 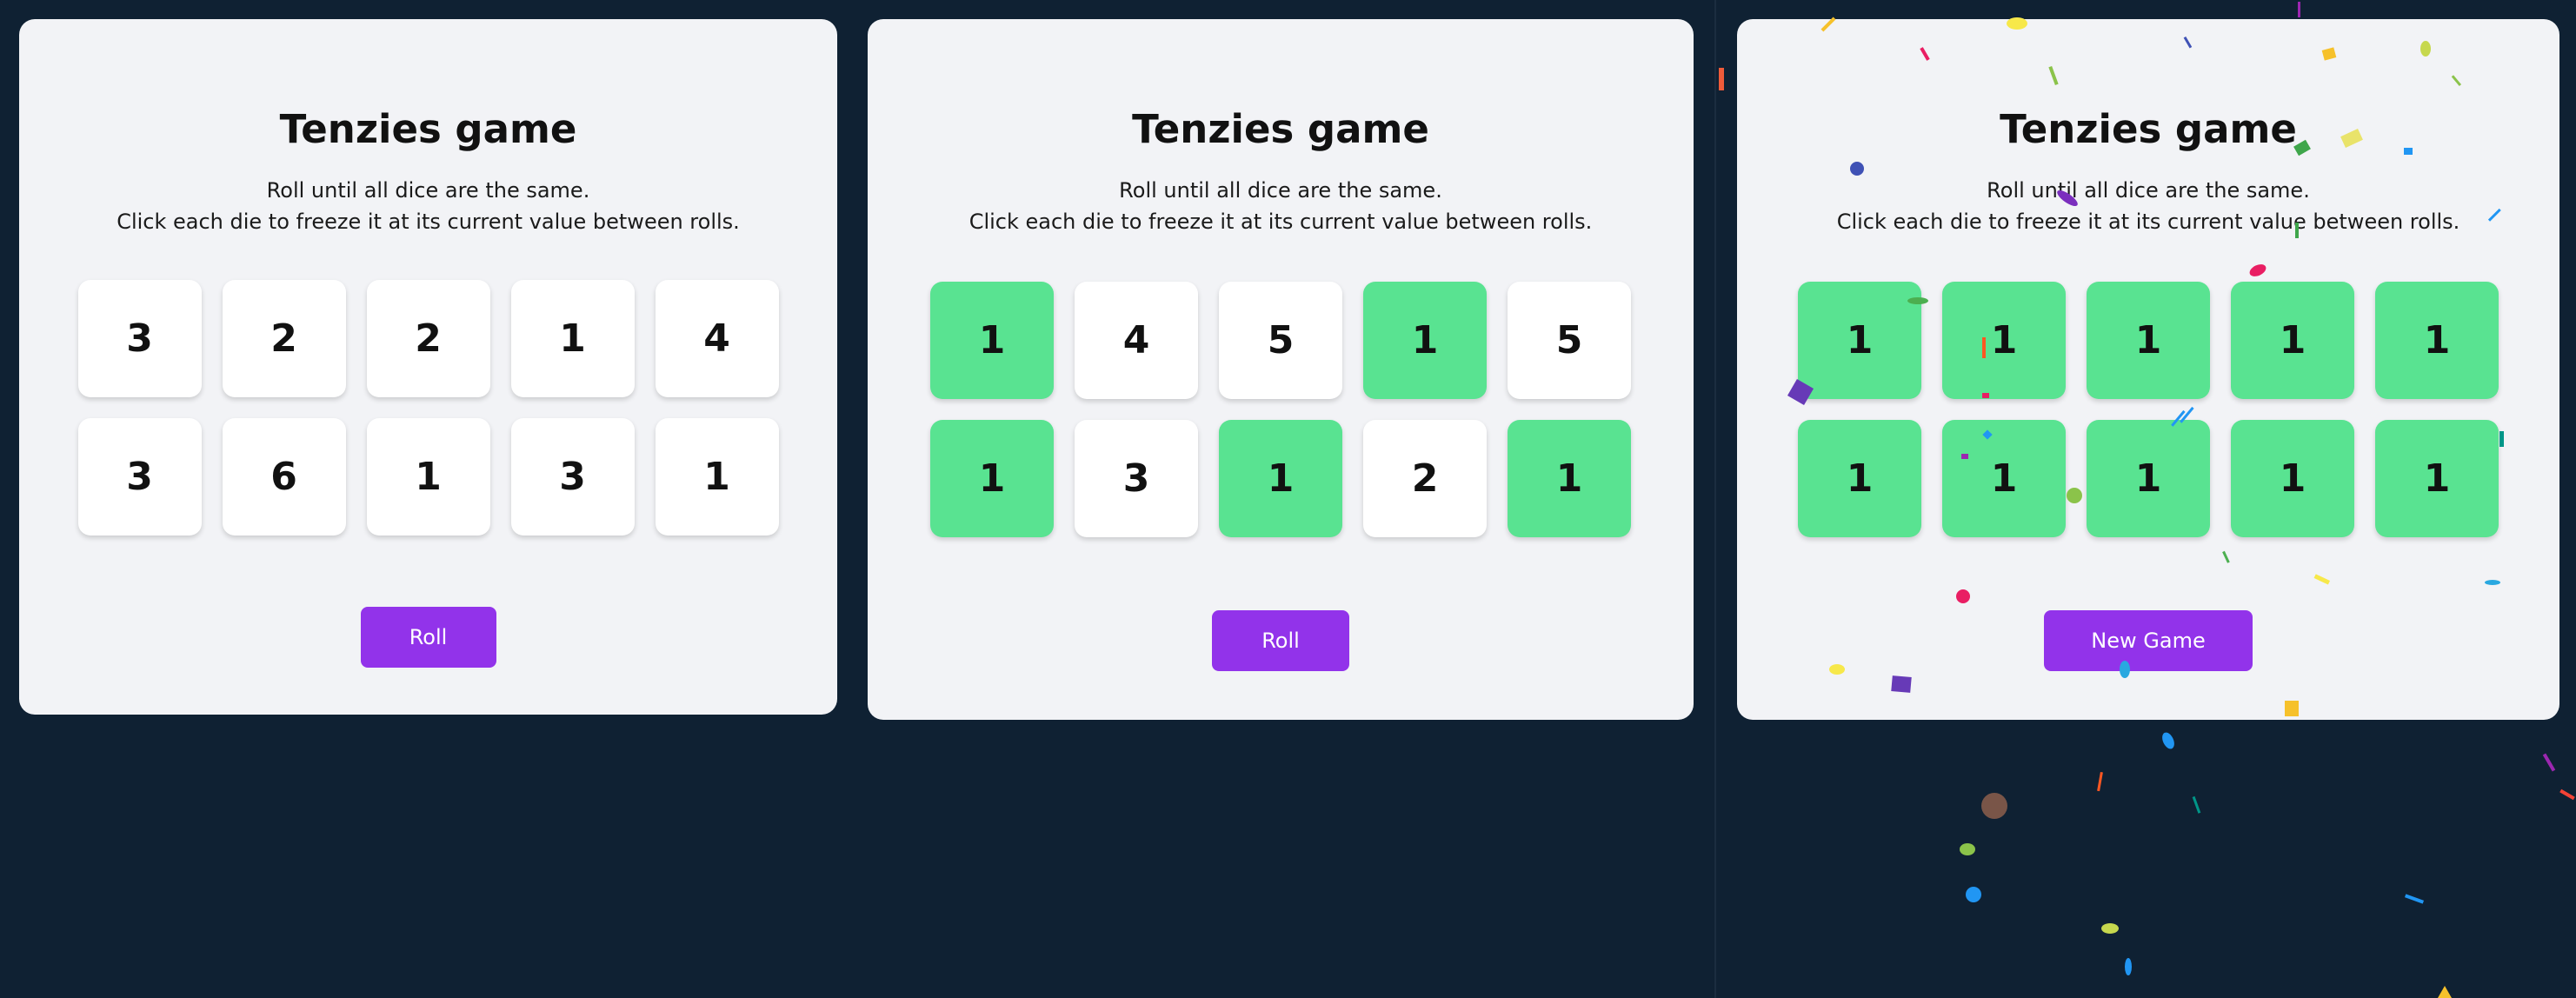 What do you see at coordinates (2148, 640) in the screenshot?
I see `new-game-button: New Game` at bounding box center [2148, 640].